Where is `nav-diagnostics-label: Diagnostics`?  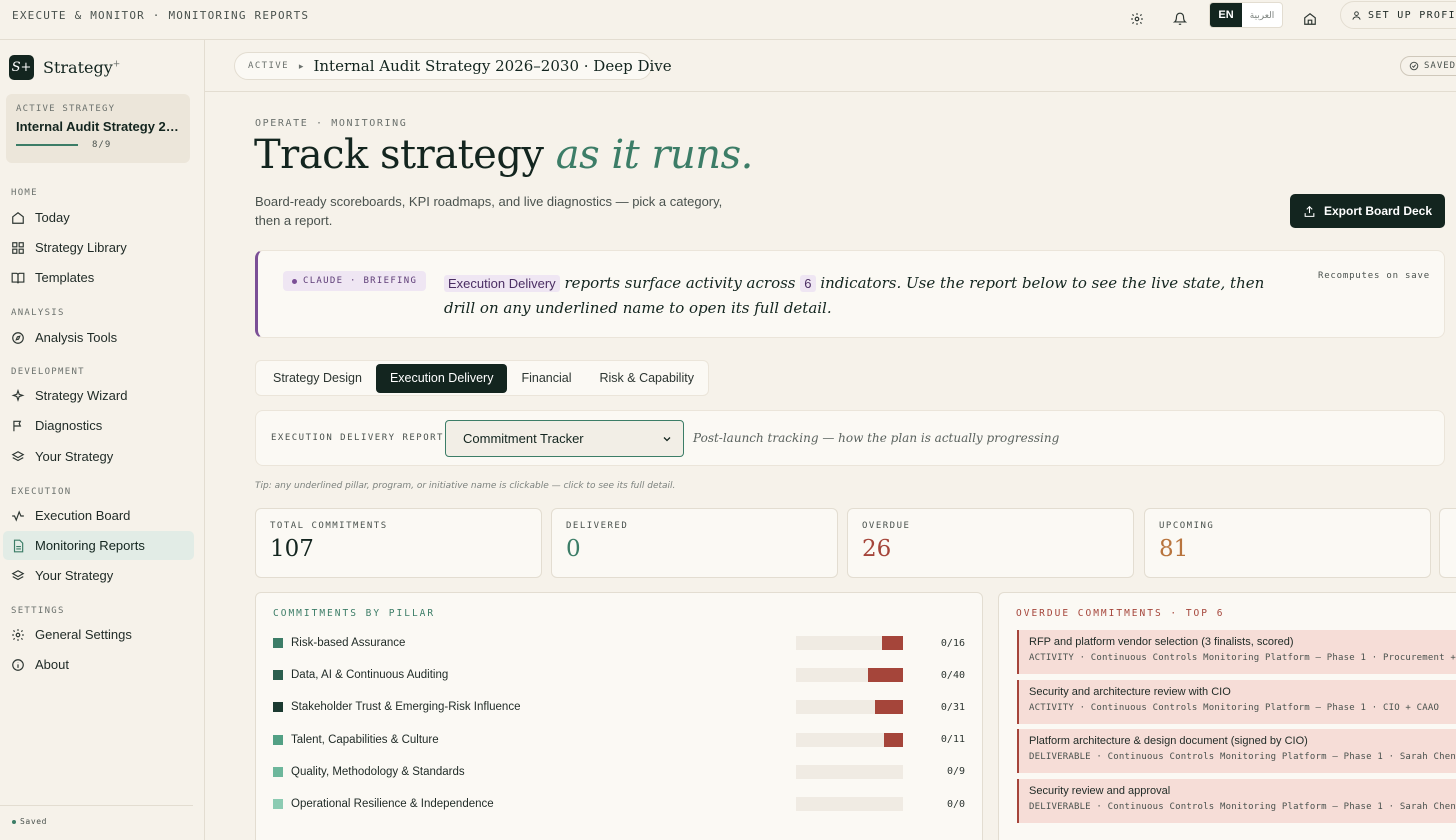 nav-diagnostics-label: Diagnostics is located at coordinates (69, 425).